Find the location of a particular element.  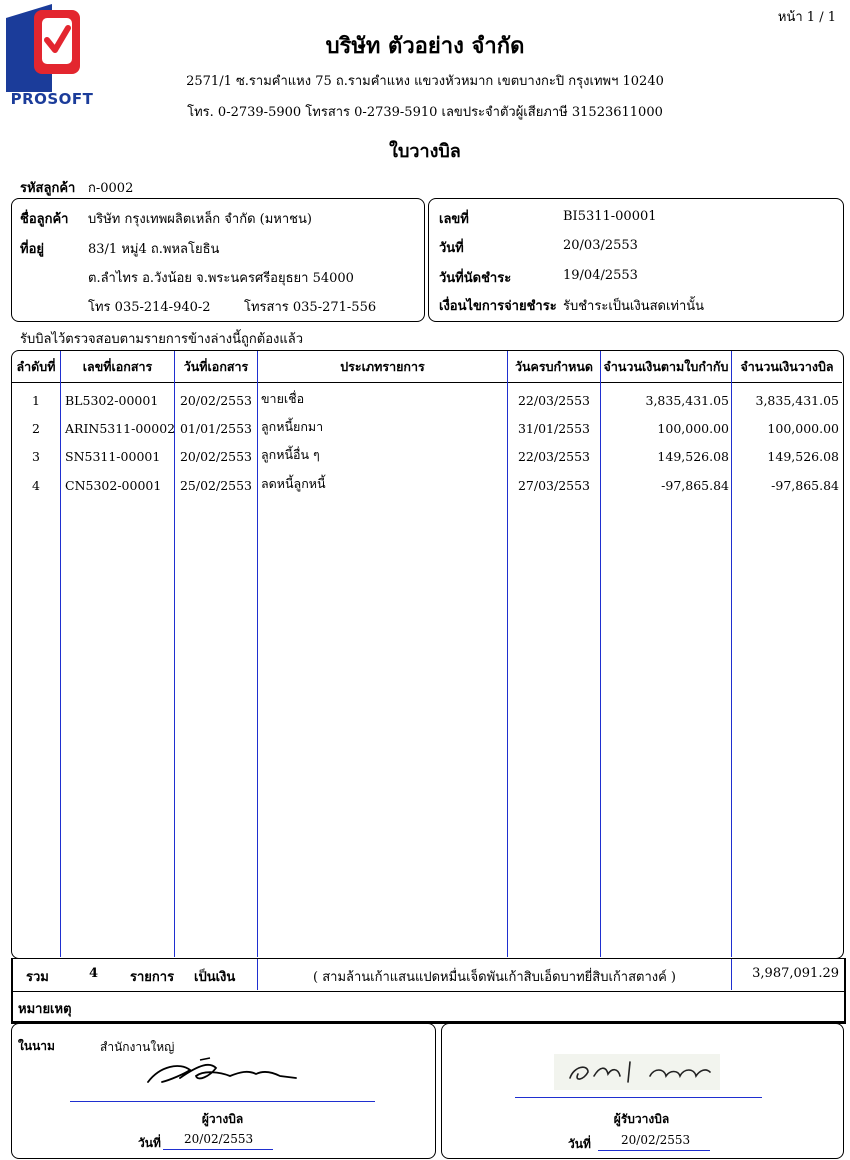

row-invoice-amount: -97,865.84 is located at coordinates (695, 485).